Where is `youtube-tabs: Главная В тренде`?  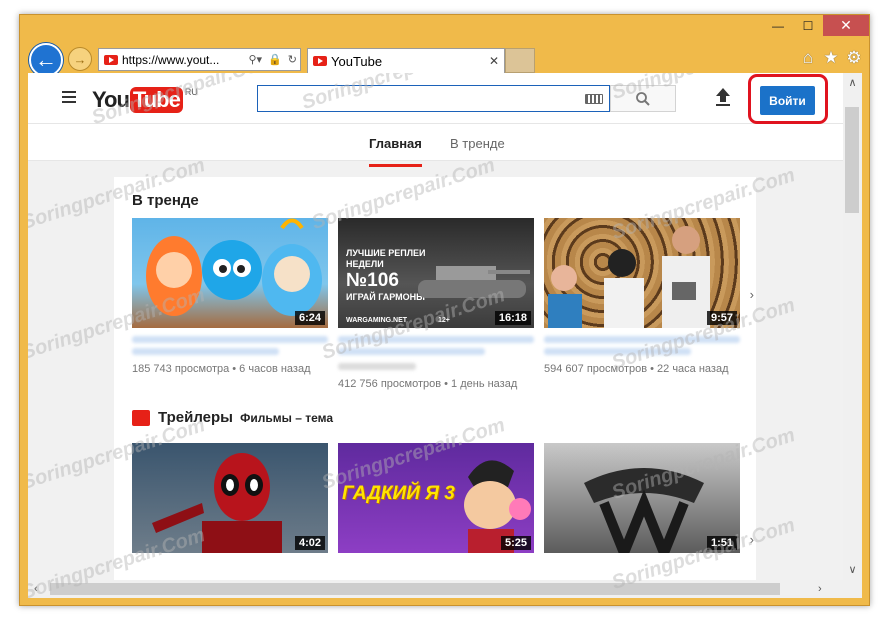
youtube-tabs: Главная В тренде is located at coordinates (435, 145).